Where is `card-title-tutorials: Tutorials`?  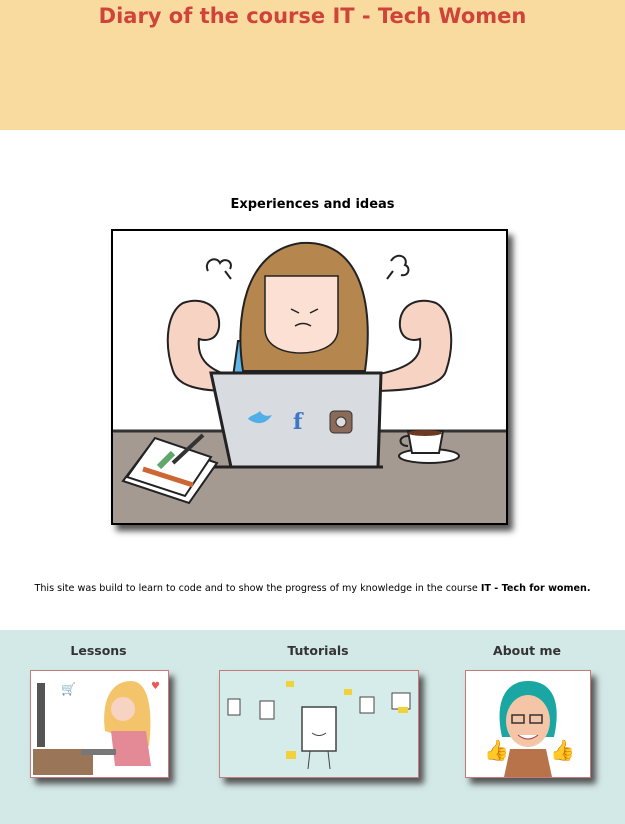 card-title-tutorials: Tutorials is located at coordinates (318, 650).